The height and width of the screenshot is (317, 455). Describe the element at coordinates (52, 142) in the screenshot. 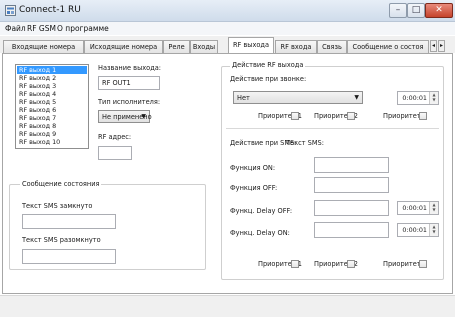

I see `list-item: RF выход 10` at that location.